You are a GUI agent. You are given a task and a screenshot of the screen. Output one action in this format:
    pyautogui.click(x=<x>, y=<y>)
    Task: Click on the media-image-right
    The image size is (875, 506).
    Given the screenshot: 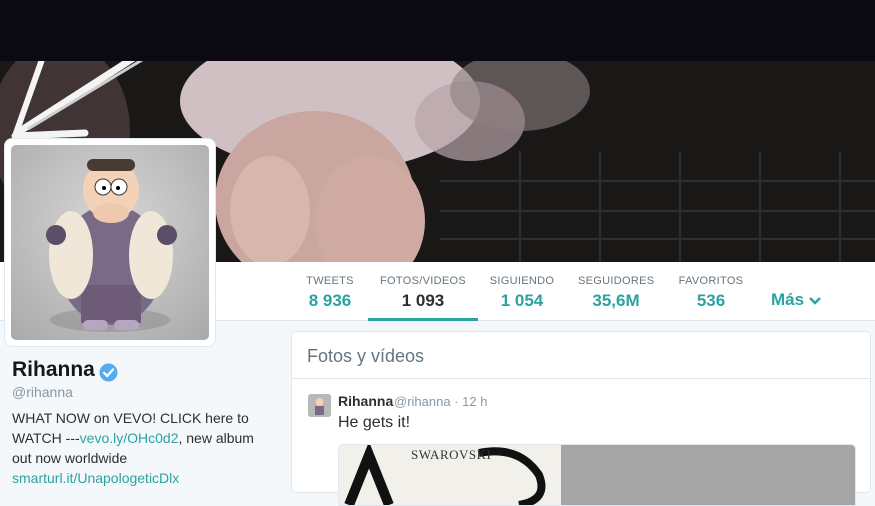 What is the action you would take?
    pyautogui.click(x=708, y=475)
    